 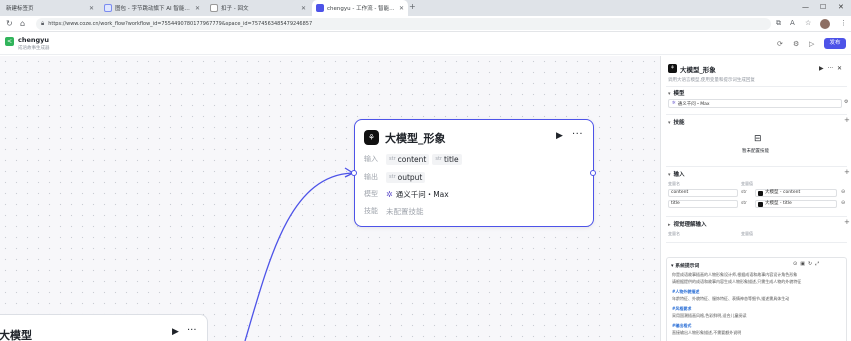 What do you see at coordinates (679, 123) in the screenshot?
I see `section-title: 技能` at bounding box center [679, 123].